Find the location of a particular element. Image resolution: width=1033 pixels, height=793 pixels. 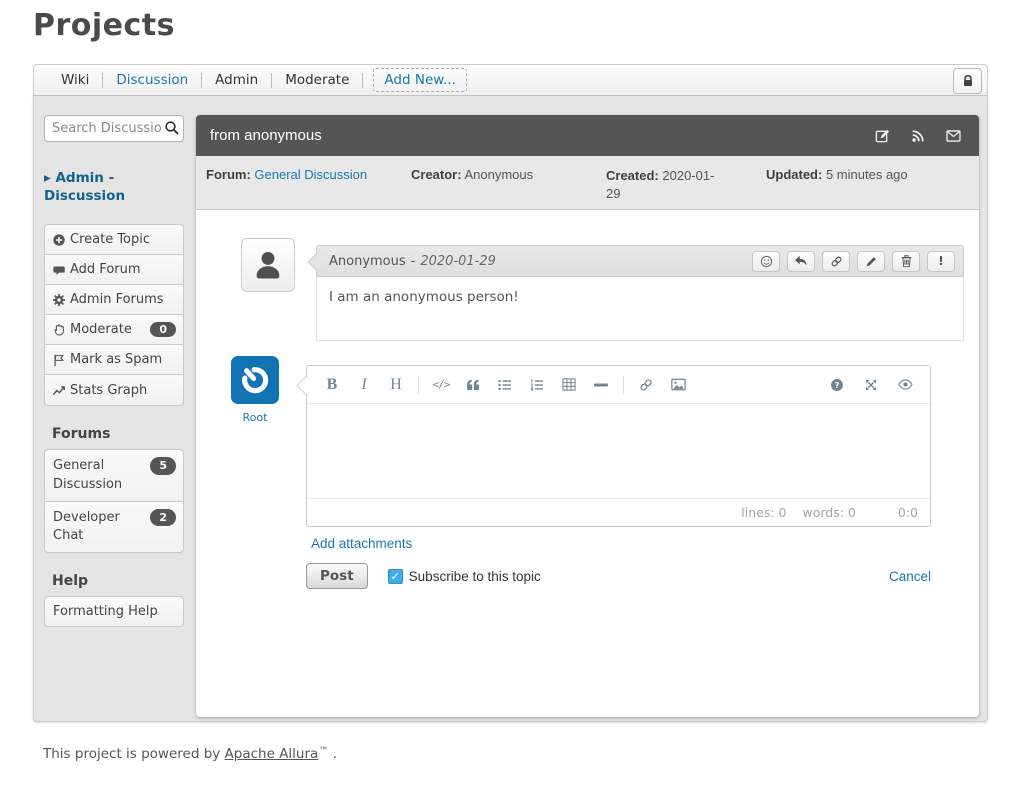

forums-section-header: Forums is located at coordinates (81, 434).